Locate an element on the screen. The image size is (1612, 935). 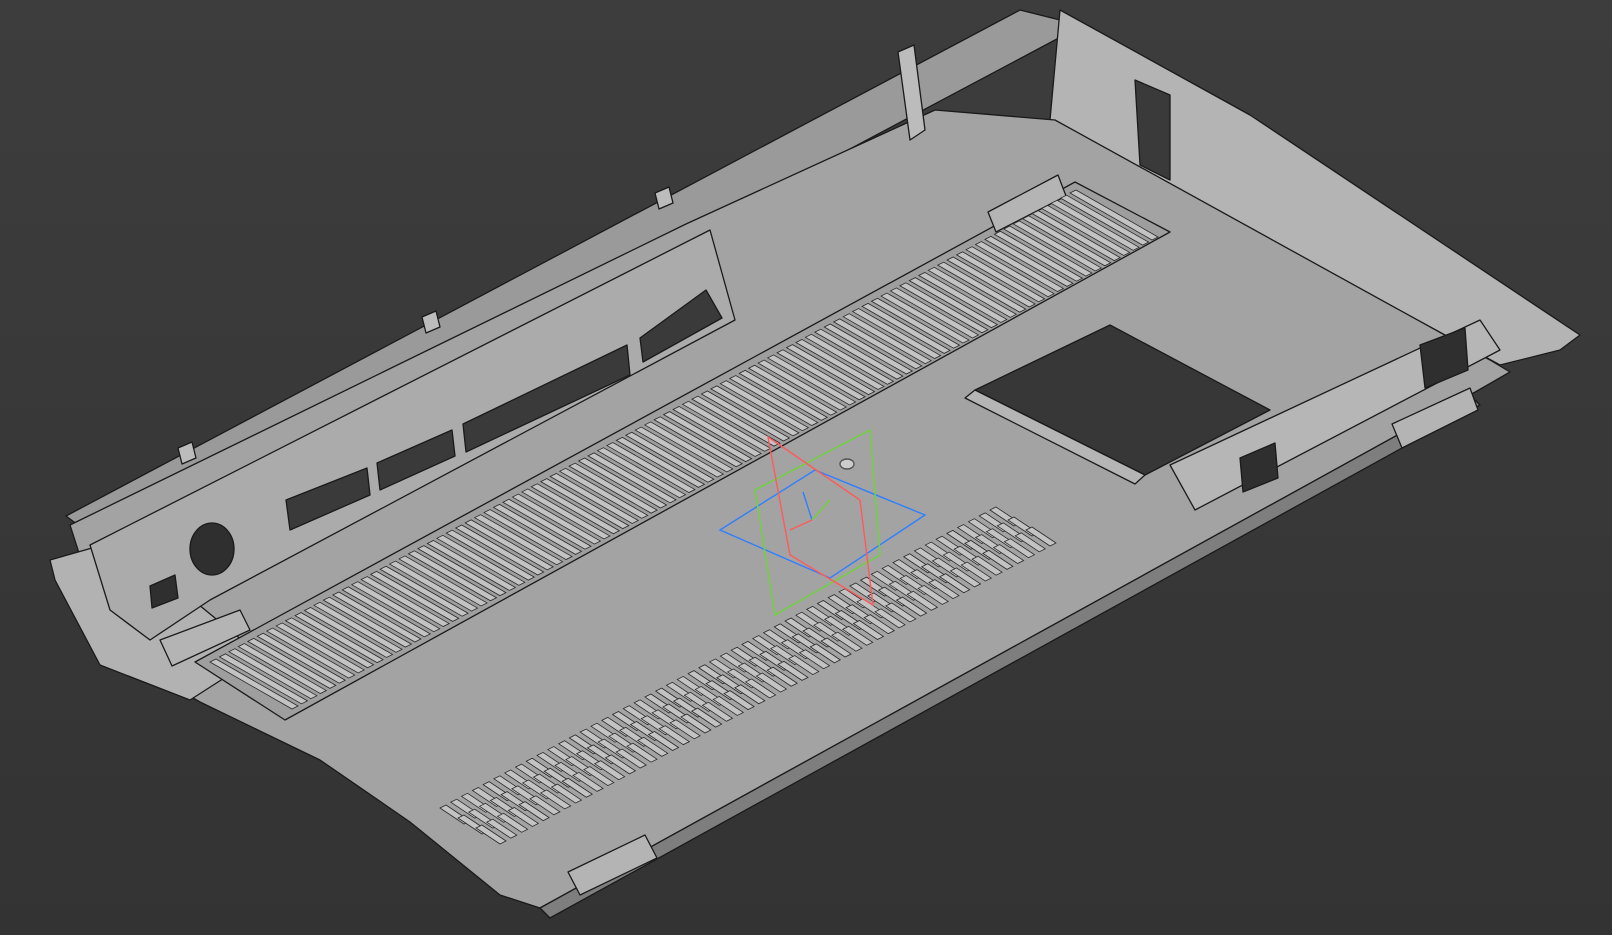
origin-marker is located at coordinates (847, 464).